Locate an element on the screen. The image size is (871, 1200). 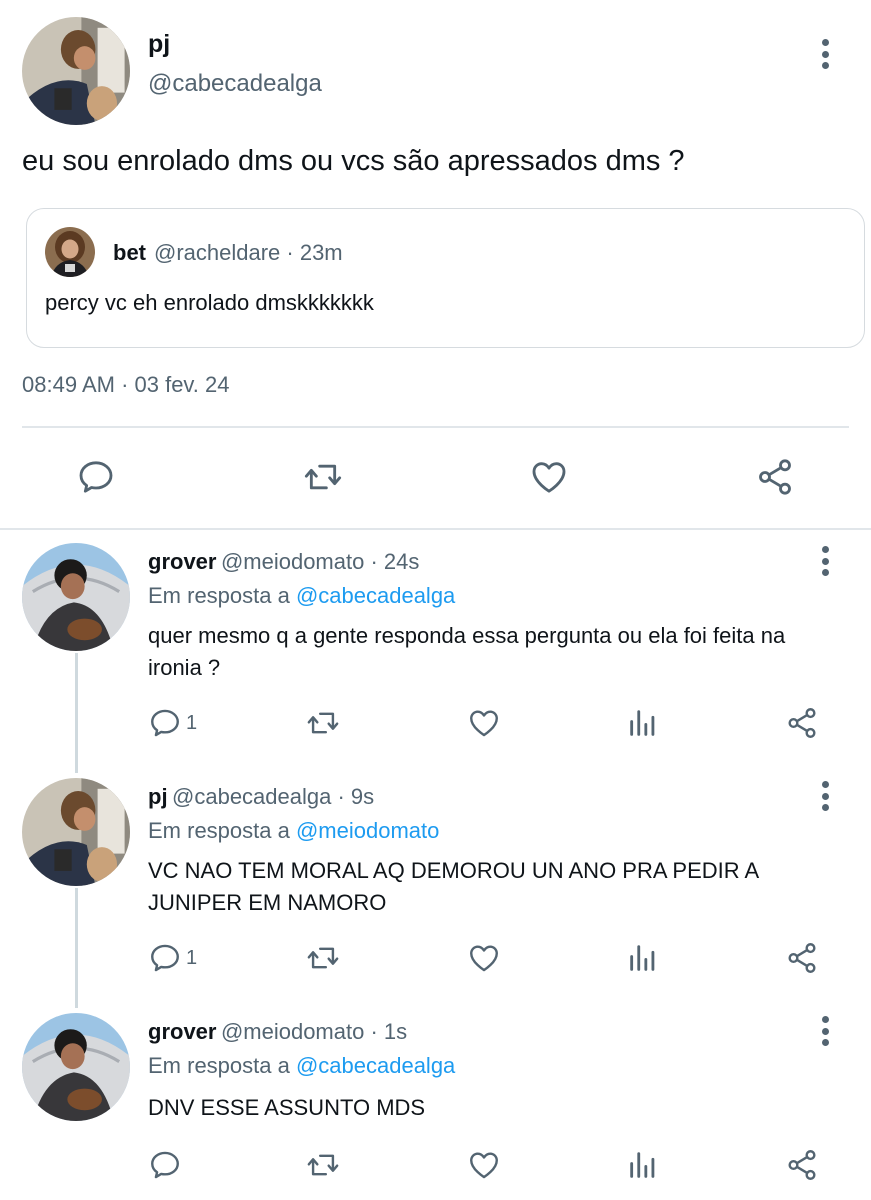
replying-to-link: @meiodomato is located at coordinates (367, 830).